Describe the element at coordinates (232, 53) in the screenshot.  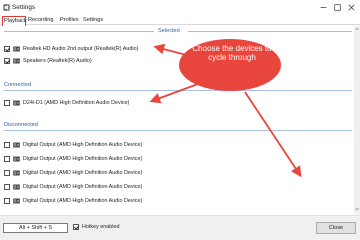
I see `annotation-text: Choose the devices to cycle through` at that location.